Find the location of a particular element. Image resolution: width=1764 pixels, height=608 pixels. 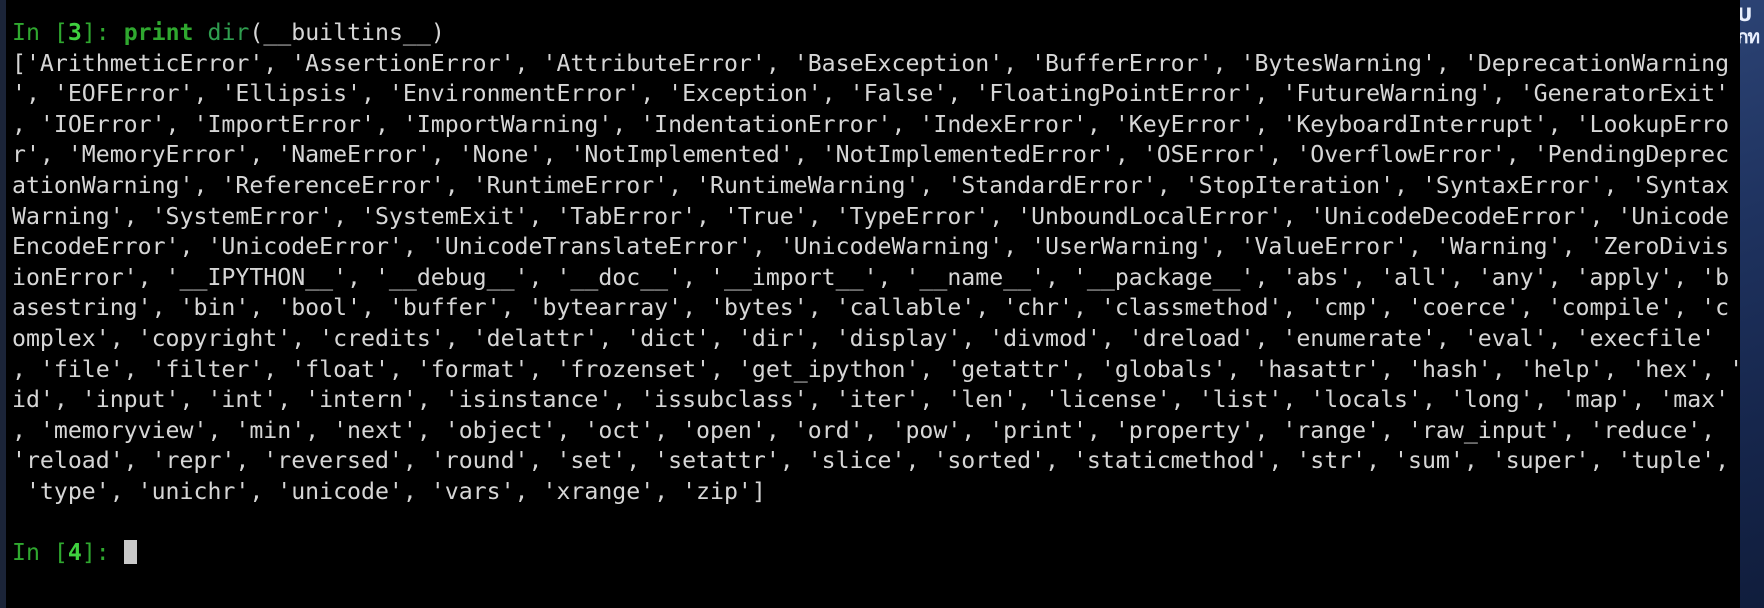

command-arguments: (__builtins__) is located at coordinates (347, 32).